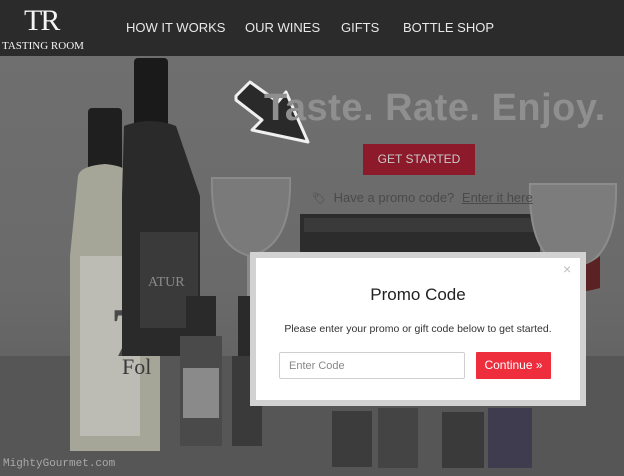  What do you see at coordinates (175, 27) in the screenshot?
I see `nav-how-it-works: HOW IT WORKS` at bounding box center [175, 27].